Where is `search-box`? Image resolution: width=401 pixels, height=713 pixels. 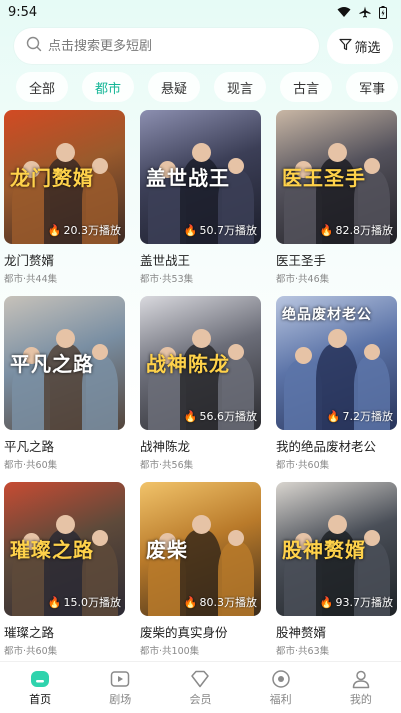
search-box is located at coordinates (166, 46).